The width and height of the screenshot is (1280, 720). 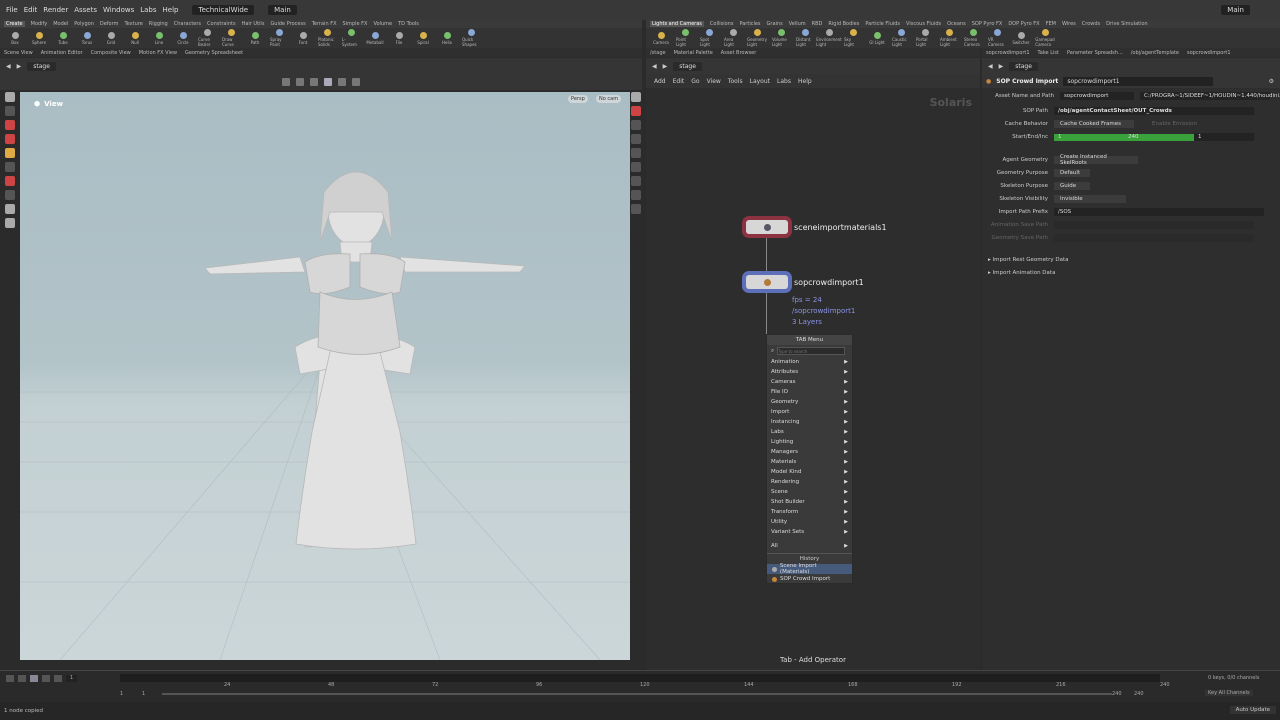 I want to click on pane-tab: Motion FX View, so click(x=158, y=53).